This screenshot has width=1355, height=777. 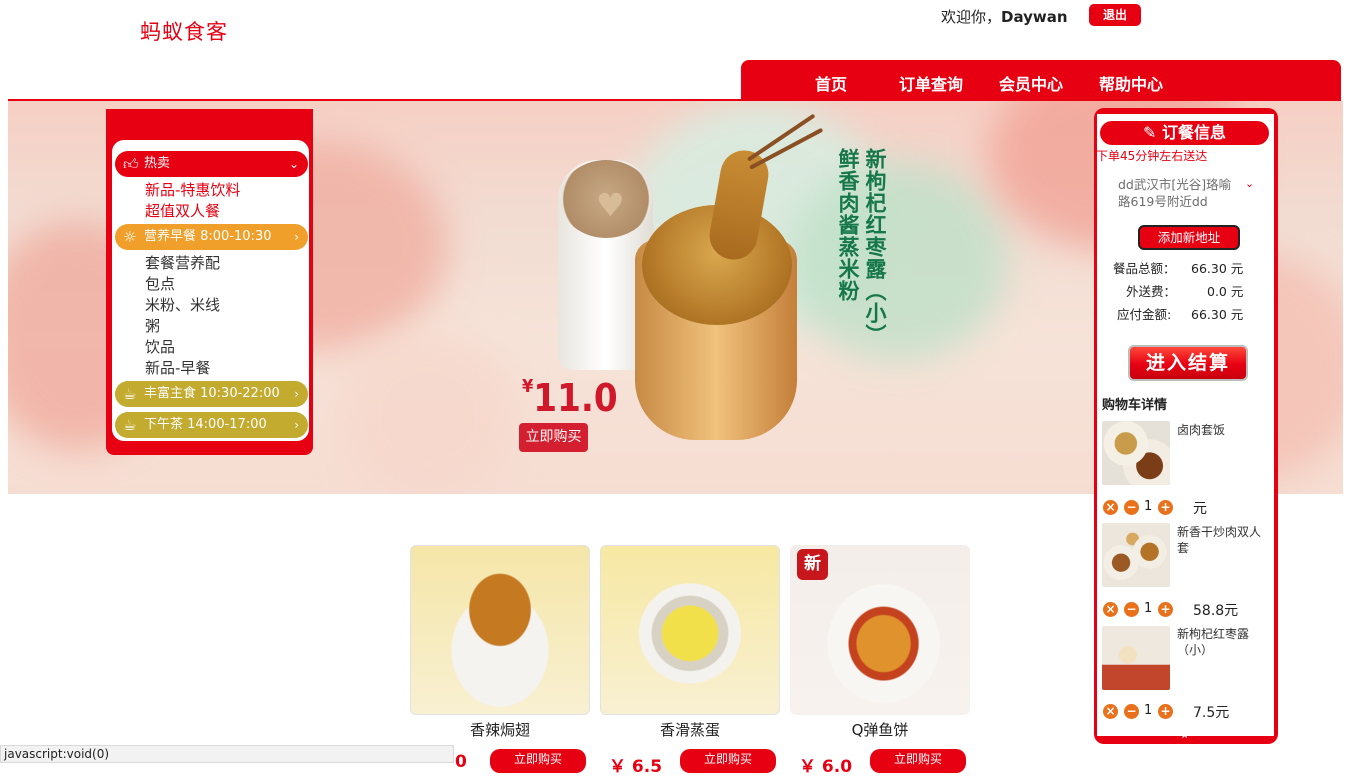 I want to click on price-value: 11.0, so click(x=575, y=398).